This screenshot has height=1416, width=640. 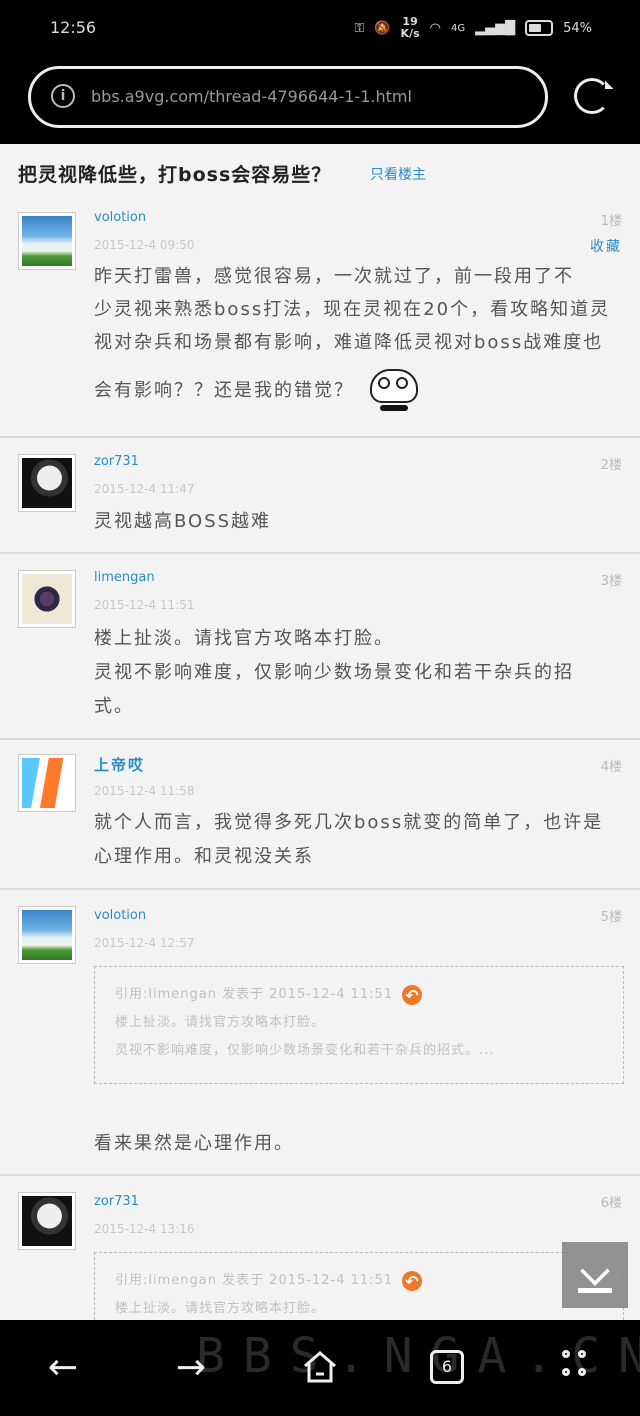 I want to click on post-line: 楼上扯淡。请找官方攻略本打脸。, so click(x=244, y=638).